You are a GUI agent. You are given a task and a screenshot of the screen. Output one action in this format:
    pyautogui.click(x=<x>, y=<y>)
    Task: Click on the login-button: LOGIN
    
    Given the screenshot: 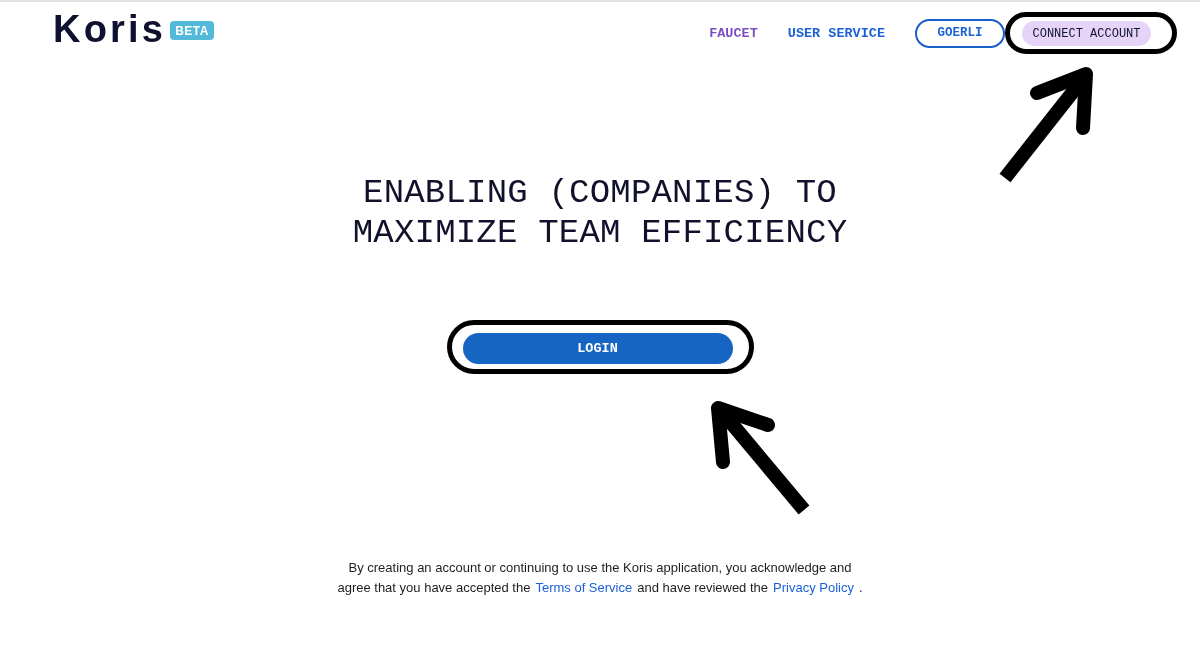 What is the action you would take?
    pyautogui.click(x=597, y=348)
    